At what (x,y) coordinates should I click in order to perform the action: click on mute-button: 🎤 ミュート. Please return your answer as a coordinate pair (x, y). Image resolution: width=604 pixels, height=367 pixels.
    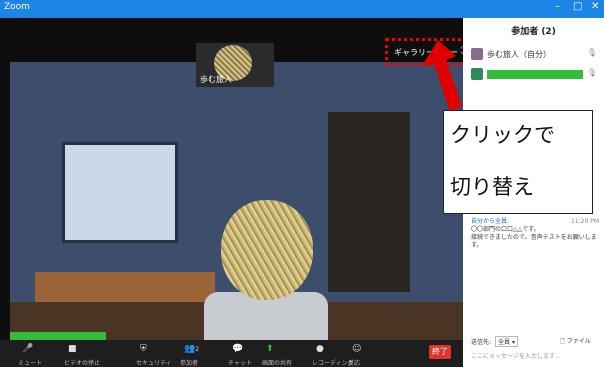
    Looking at the image, I should click on (30, 355).